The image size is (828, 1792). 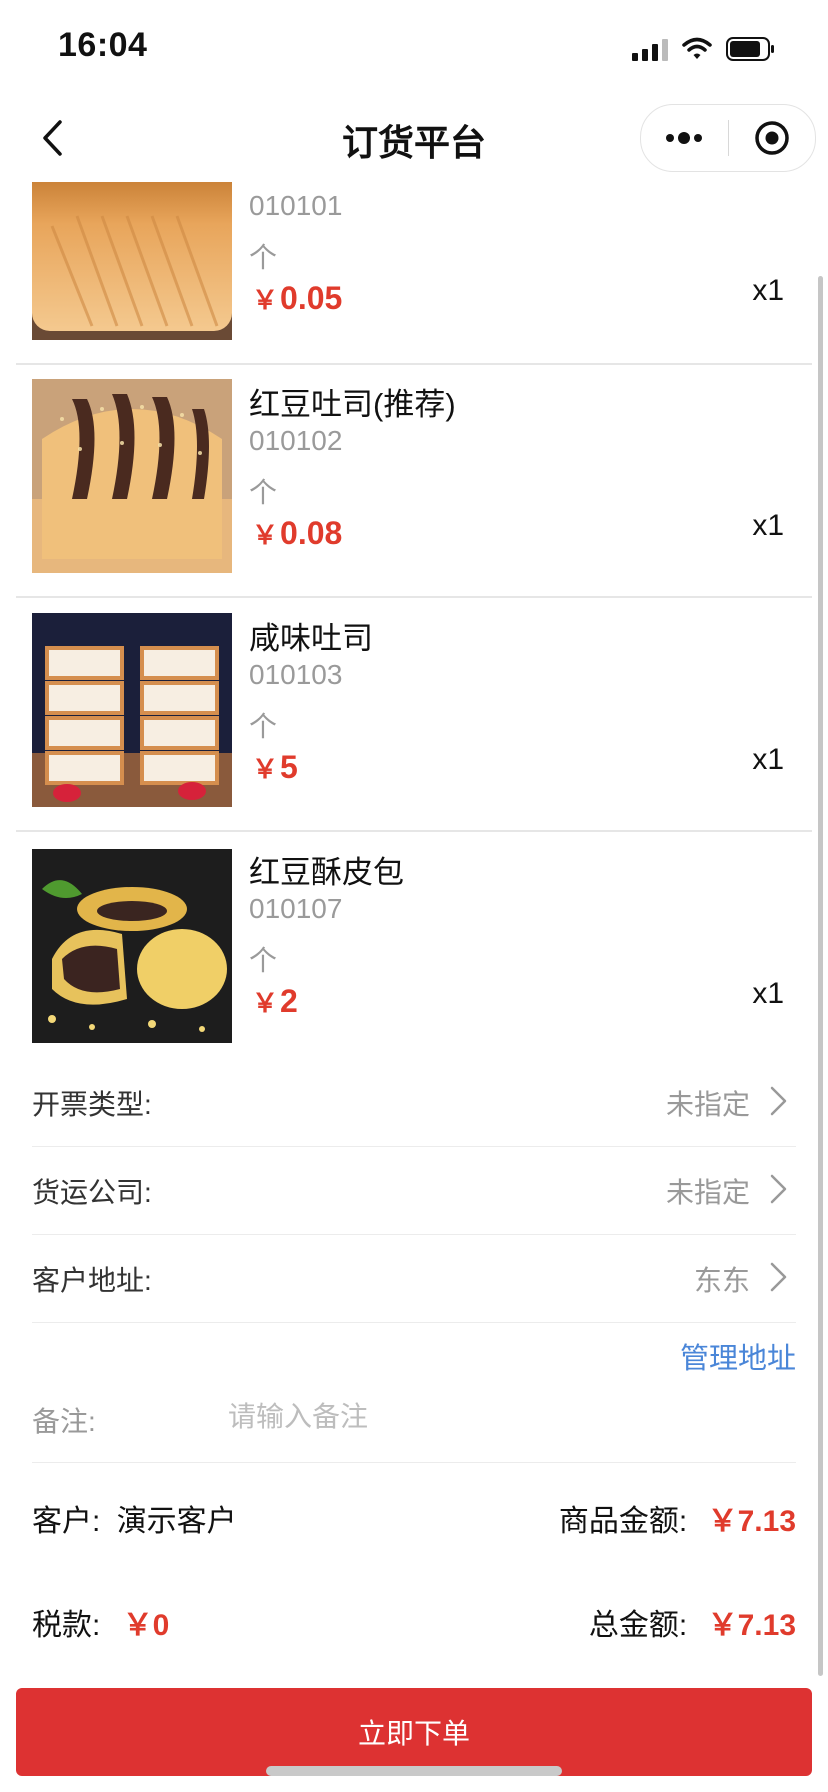 I want to click on customer-address-label: 客户地址:, so click(x=92, y=1280).